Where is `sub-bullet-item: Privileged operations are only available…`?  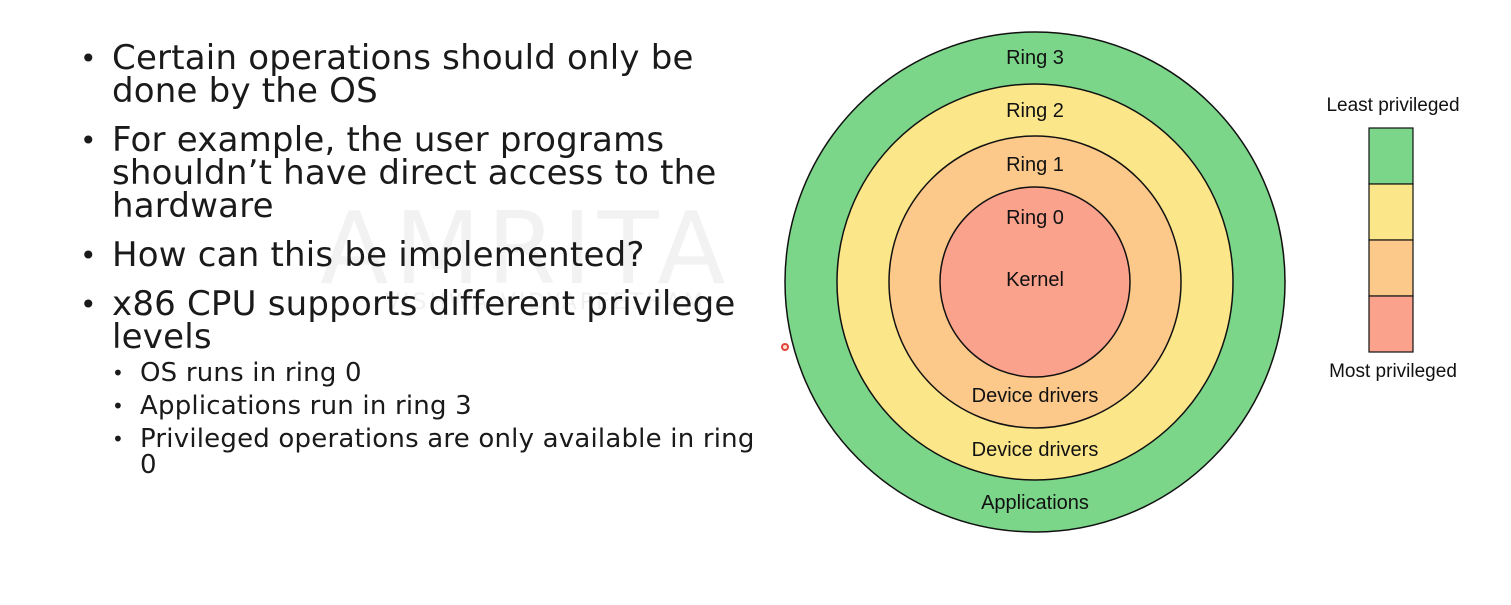
sub-bullet-item: Privileged operations are only available… is located at coordinates (436, 452).